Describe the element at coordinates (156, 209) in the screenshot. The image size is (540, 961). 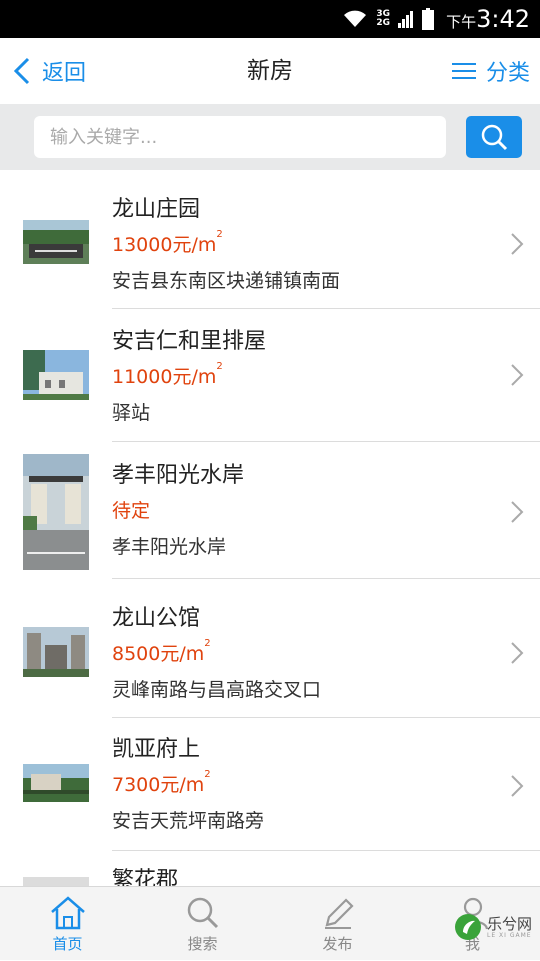
I see `property-name: 龙山庄园` at that location.